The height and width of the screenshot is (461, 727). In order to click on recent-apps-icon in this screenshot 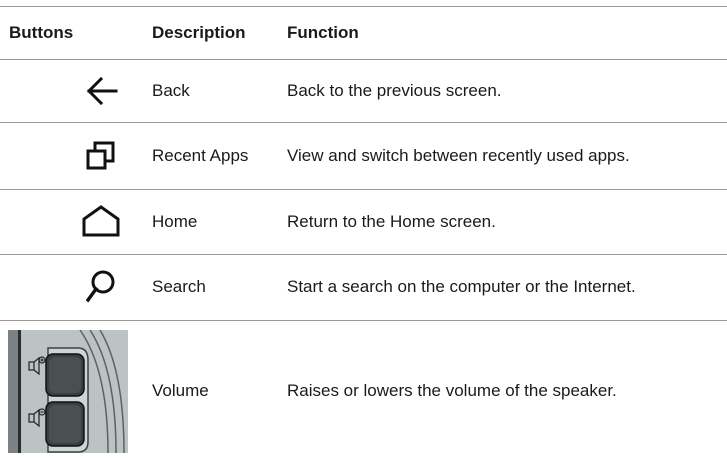, I will do `click(100, 155)`.